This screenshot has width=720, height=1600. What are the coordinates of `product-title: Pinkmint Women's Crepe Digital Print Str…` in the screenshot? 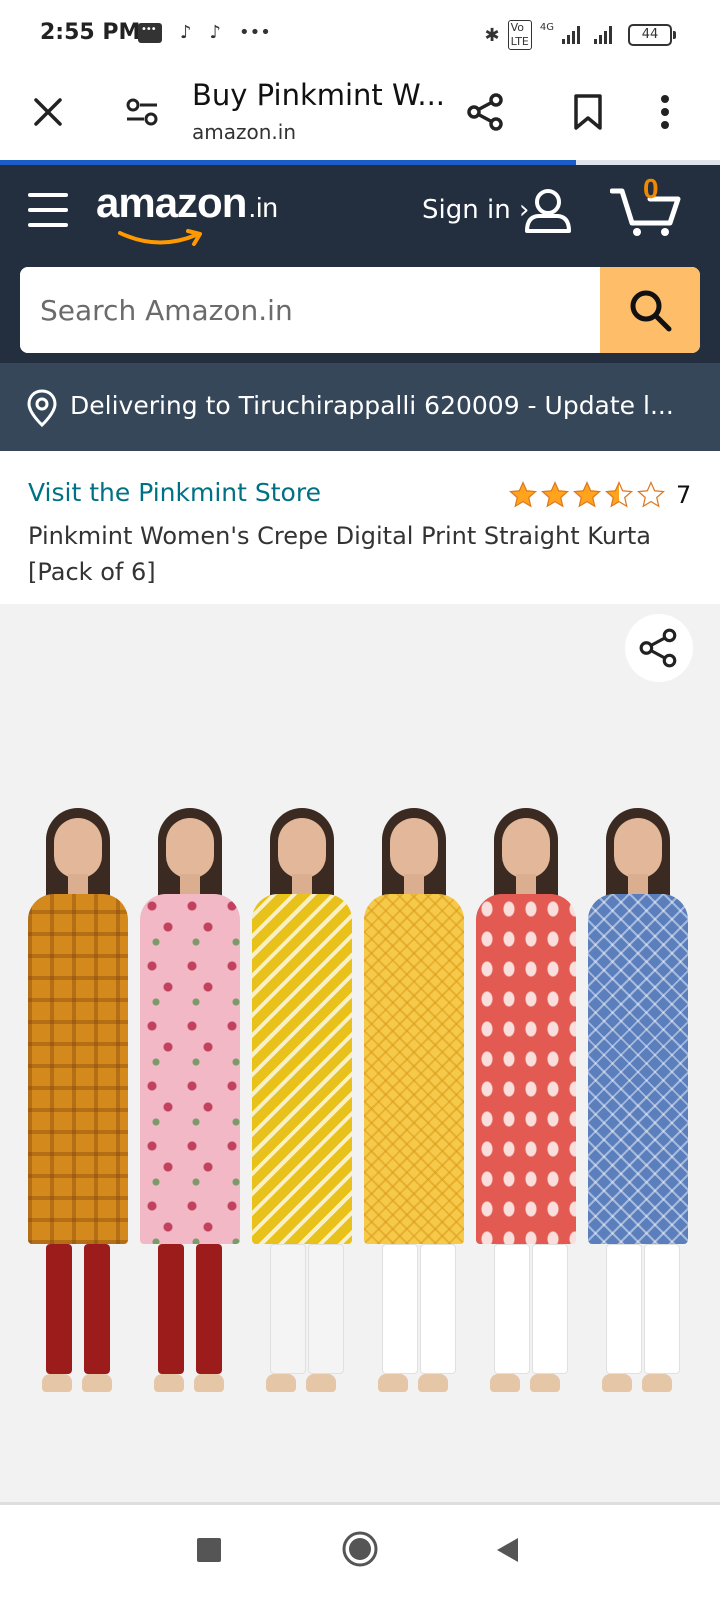 It's located at (340, 554).